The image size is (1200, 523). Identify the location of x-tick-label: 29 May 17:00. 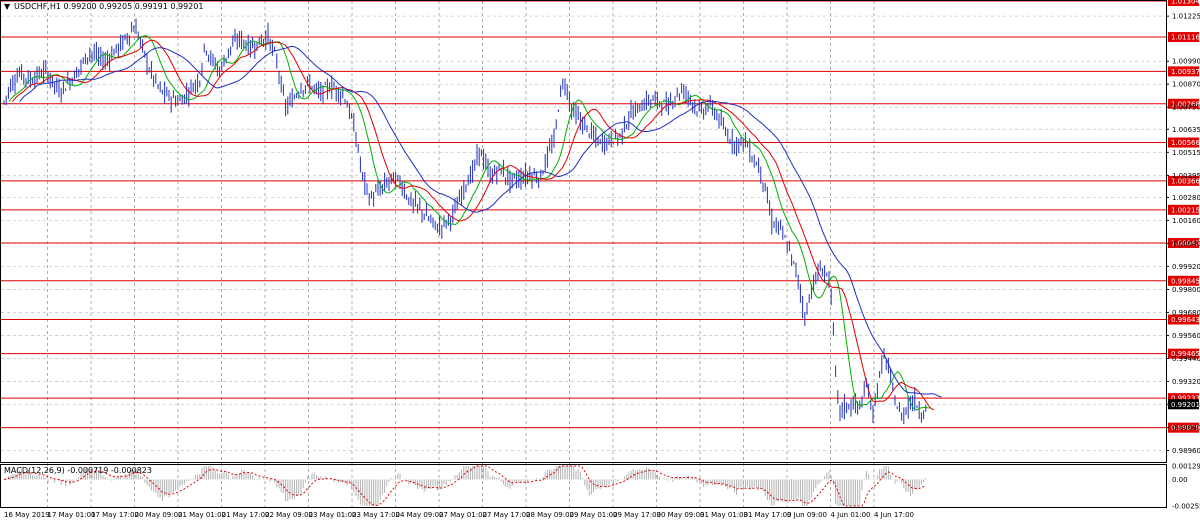
(637, 515).